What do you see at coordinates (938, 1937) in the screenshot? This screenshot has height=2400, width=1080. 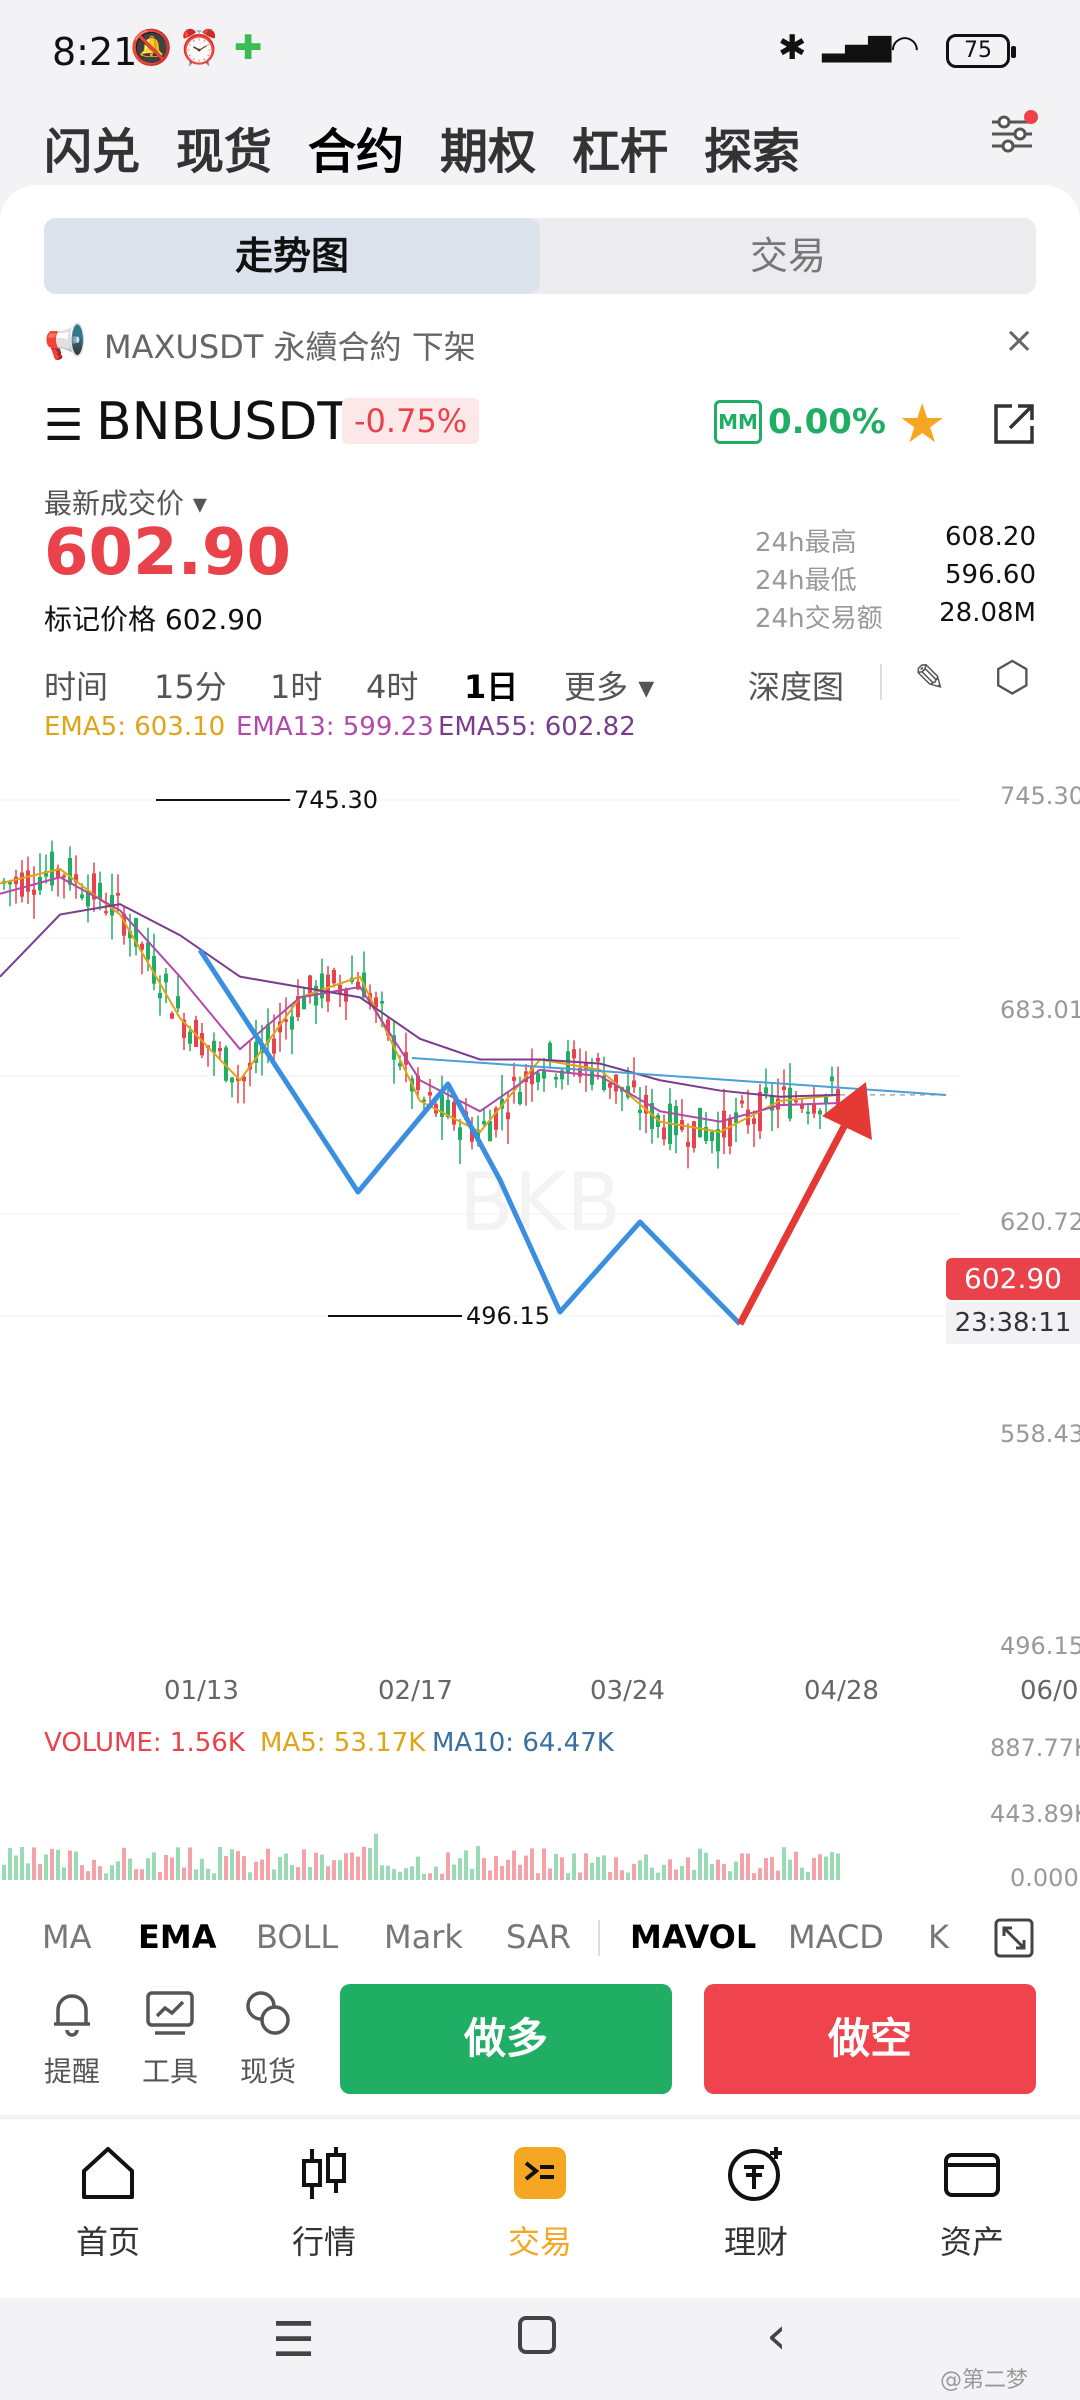 I see `ind-k: K` at bounding box center [938, 1937].